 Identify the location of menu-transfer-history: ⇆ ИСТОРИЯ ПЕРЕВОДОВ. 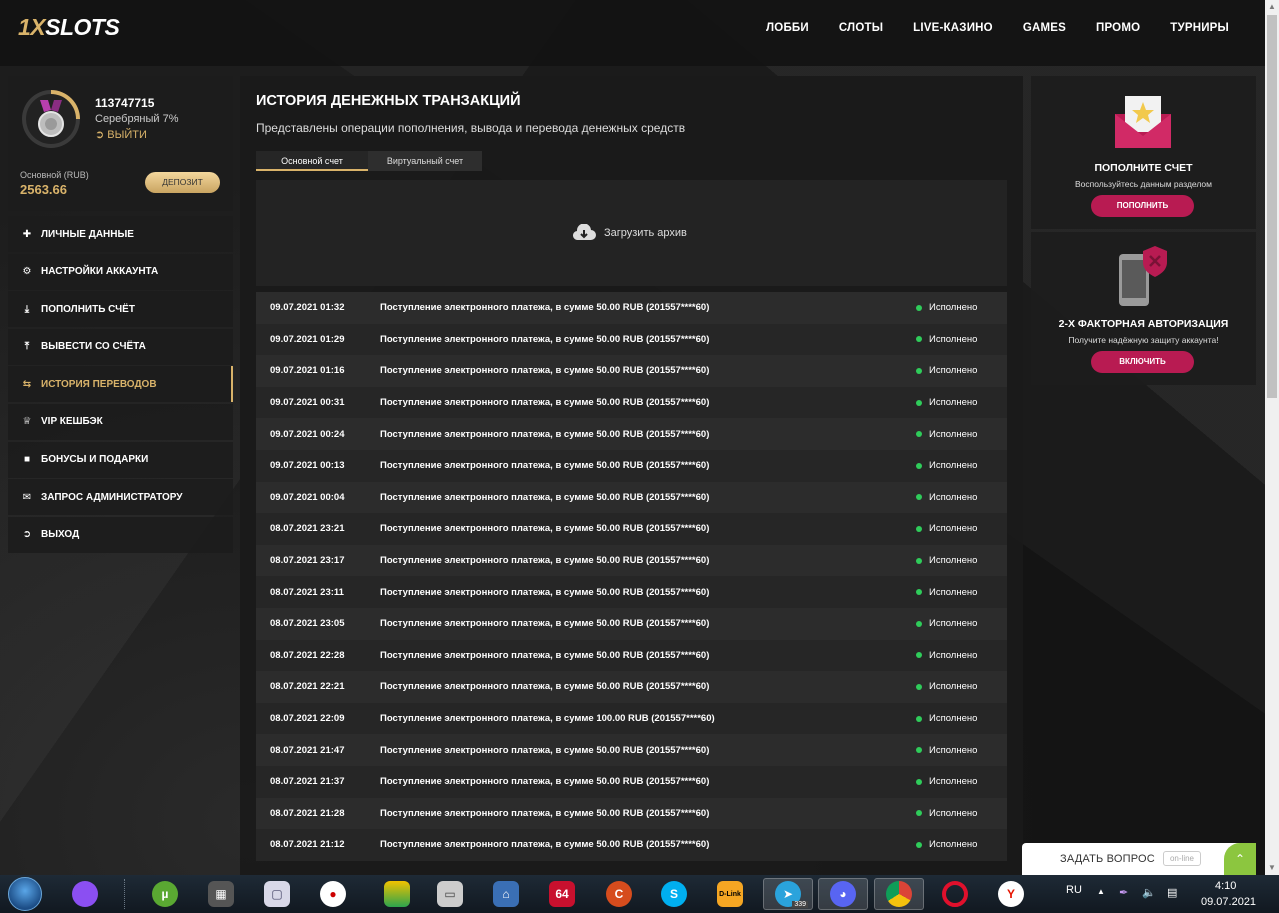
(120, 384).